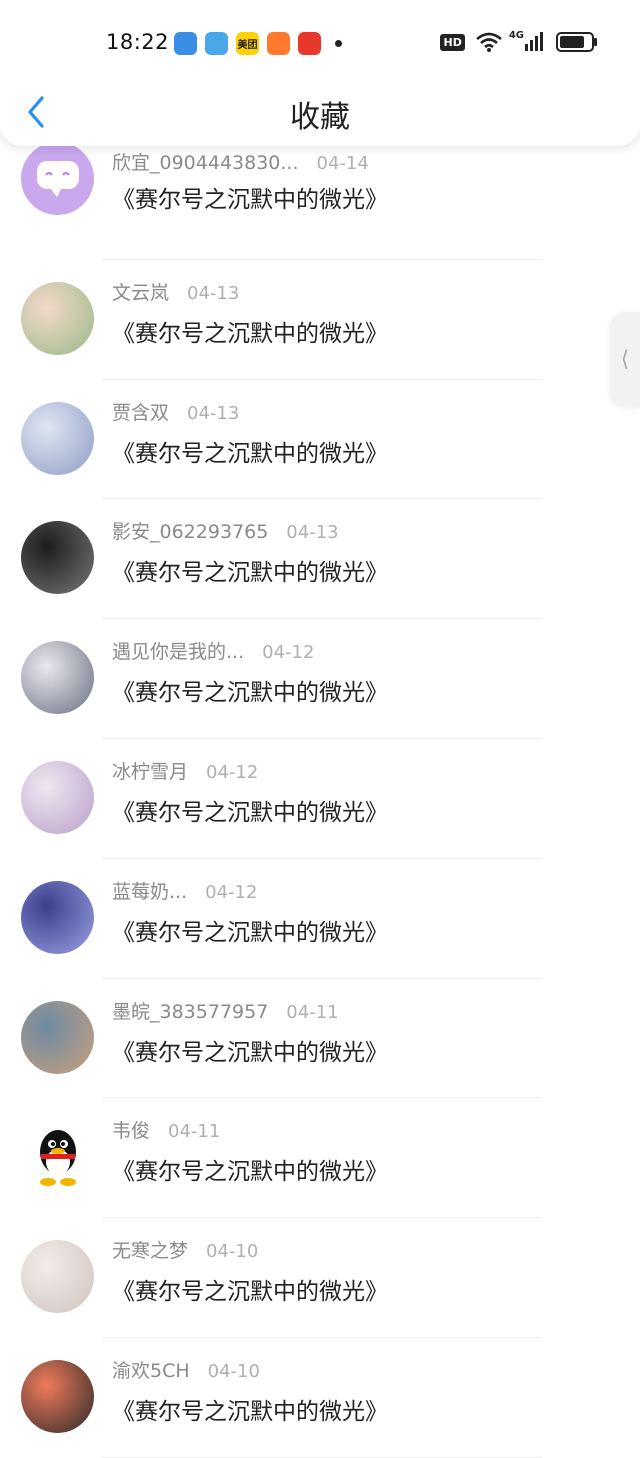  Describe the element at coordinates (338, 43) in the screenshot. I see `more-notifications-dot` at that location.